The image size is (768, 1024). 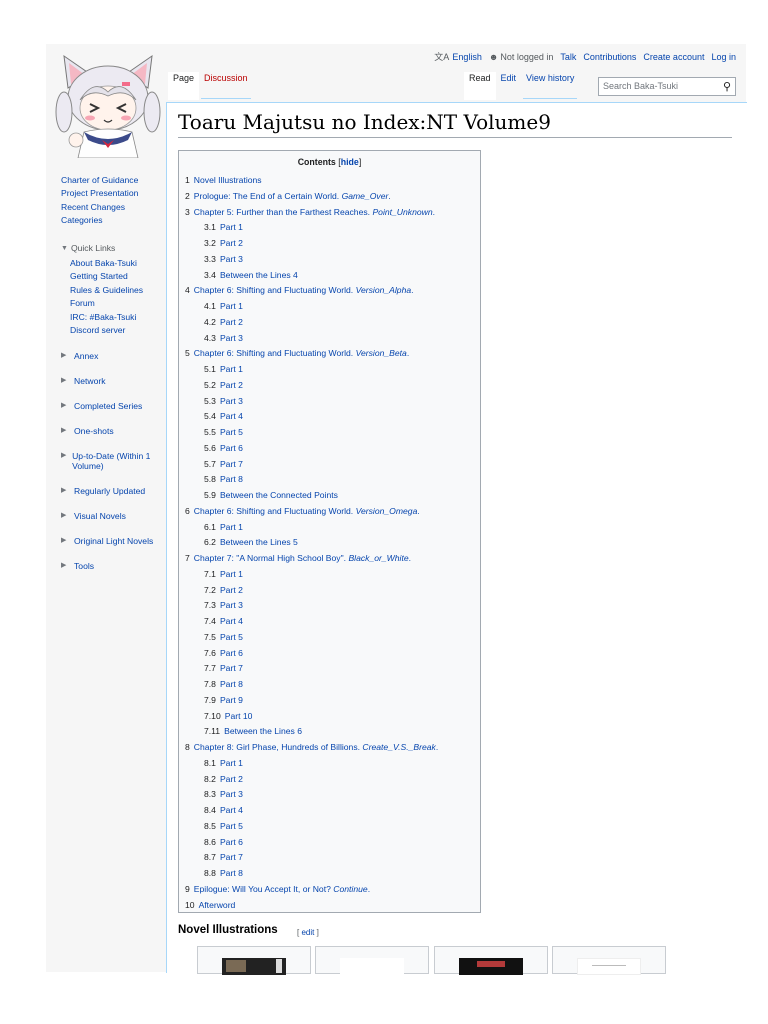 What do you see at coordinates (467, 57) in the screenshot?
I see `language-link: English` at bounding box center [467, 57].